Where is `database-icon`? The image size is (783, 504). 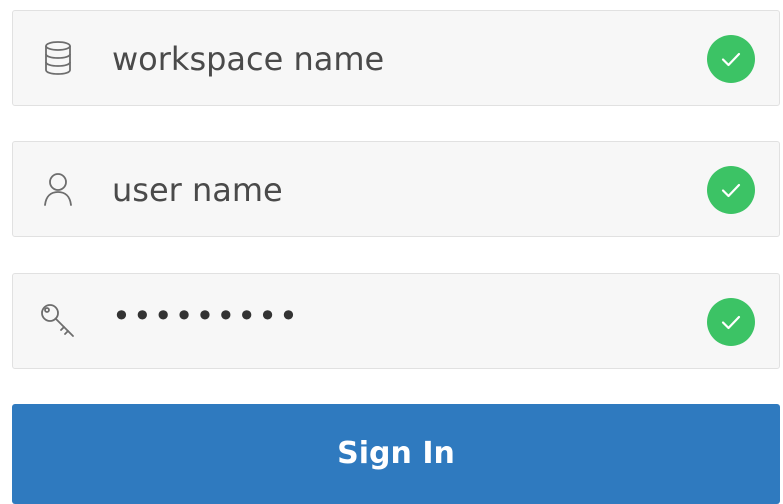
database-icon is located at coordinates (58, 58).